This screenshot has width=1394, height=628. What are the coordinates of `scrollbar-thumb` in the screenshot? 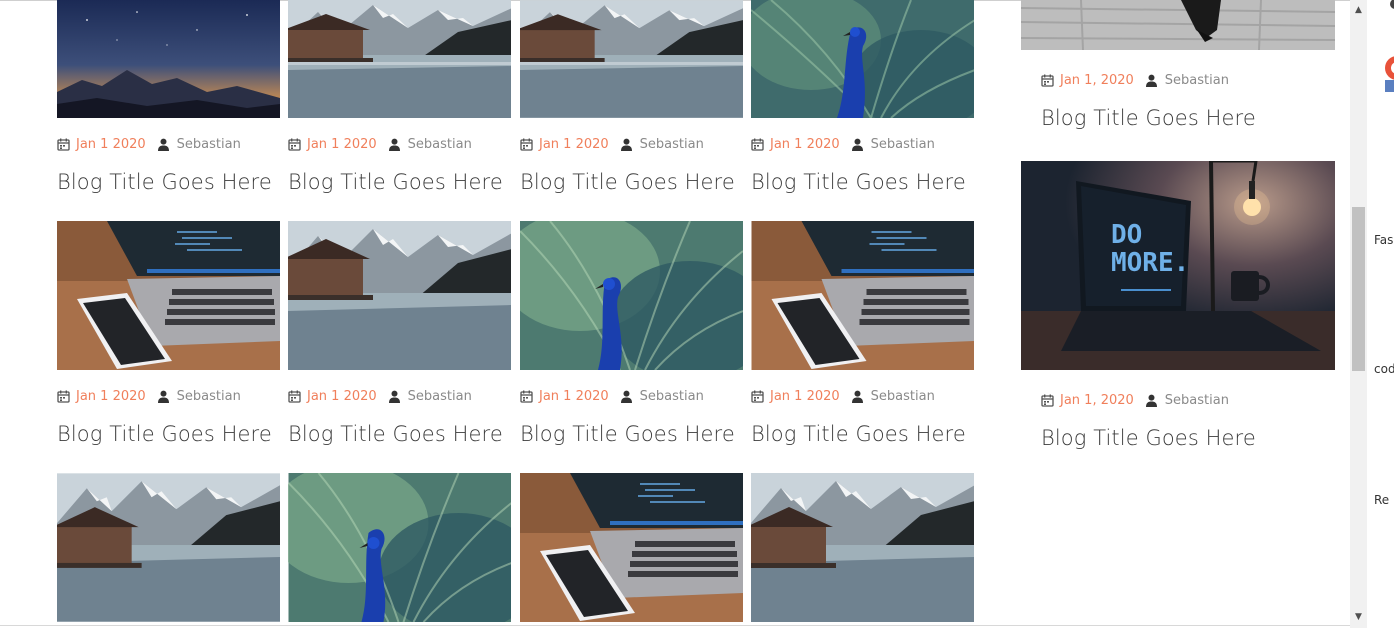 It's located at (1358, 289).